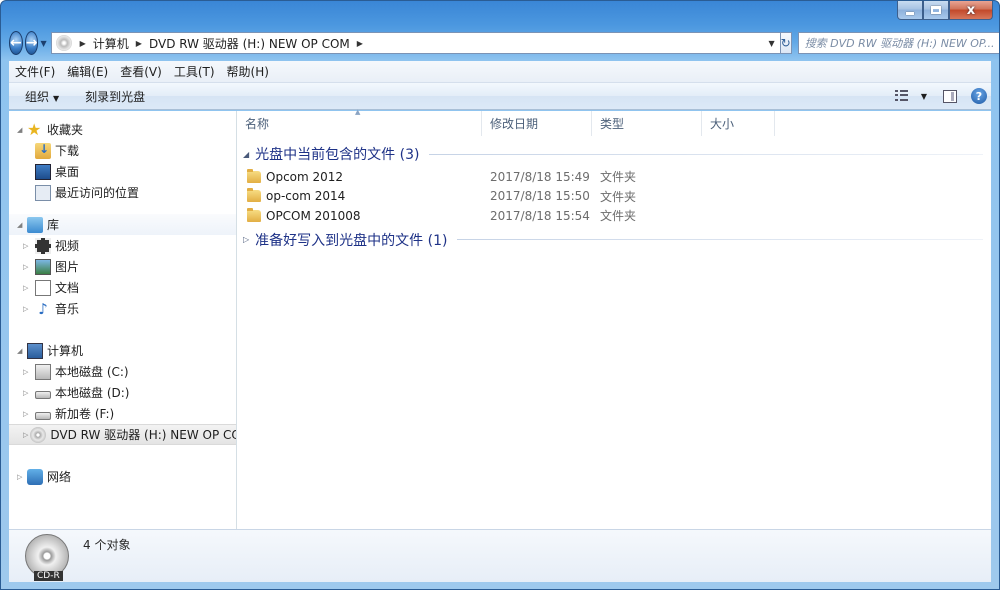 This screenshot has width=1000, height=590. I want to click on libraries-group: ◢ 库 ▷ 视频 ▷ 图片 ▷ 文档 ▷ ♪ 音乐, so click(122, 266).